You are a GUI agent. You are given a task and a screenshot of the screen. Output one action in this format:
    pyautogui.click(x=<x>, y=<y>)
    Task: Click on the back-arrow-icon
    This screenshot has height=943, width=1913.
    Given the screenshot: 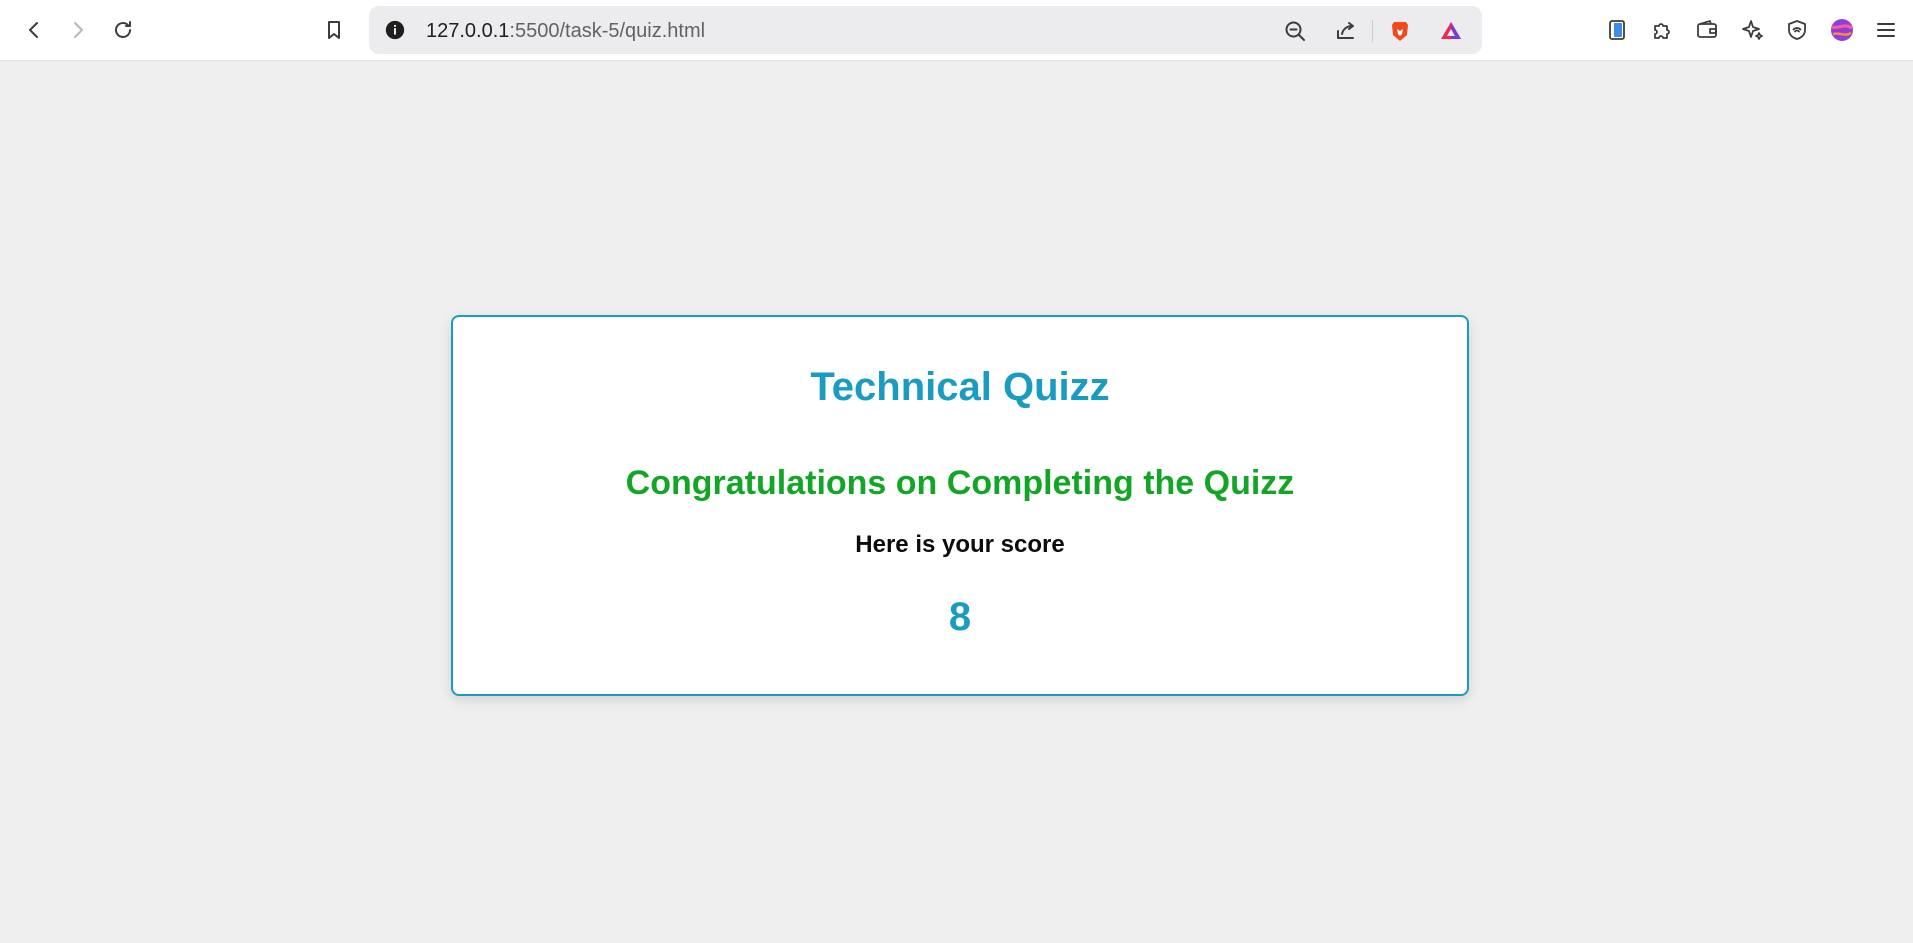 What is the action you would take?
    pyautogui.click(x=34, y=30)
    